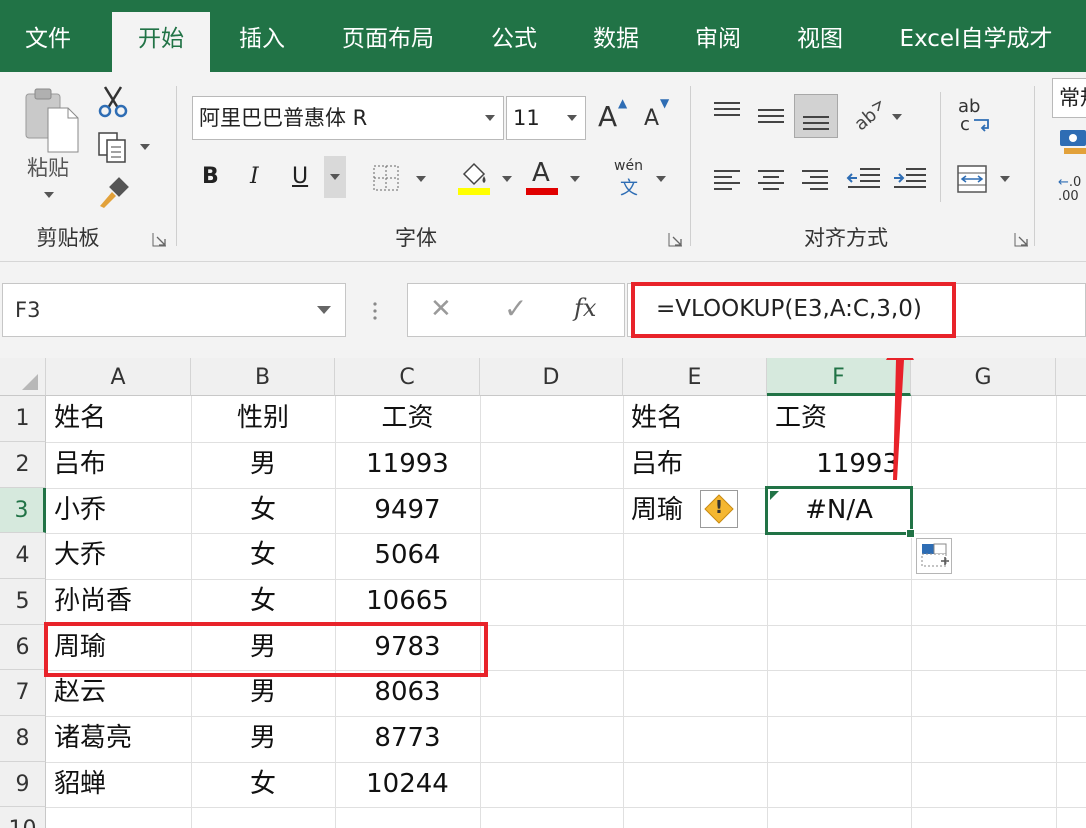  Describe the element at coordinates (159, 239) in the screenshot. I see `clipboard-dialog-launcher-icon` at that location.